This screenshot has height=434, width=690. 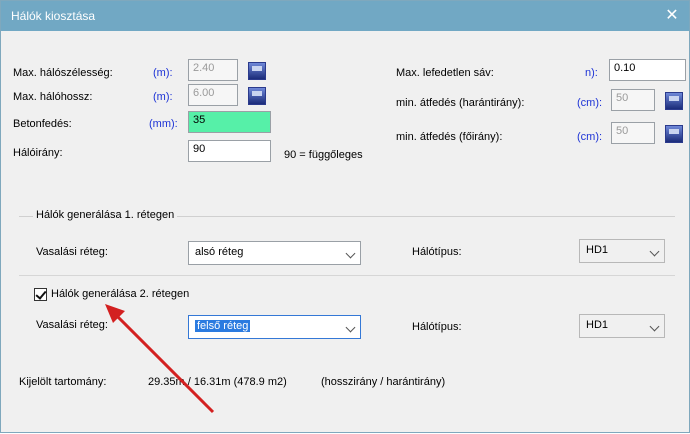 What do you see at coordinates (160, 359) in the screenshot?
I see `annotation-arrow` at bounding box center [160, 359].